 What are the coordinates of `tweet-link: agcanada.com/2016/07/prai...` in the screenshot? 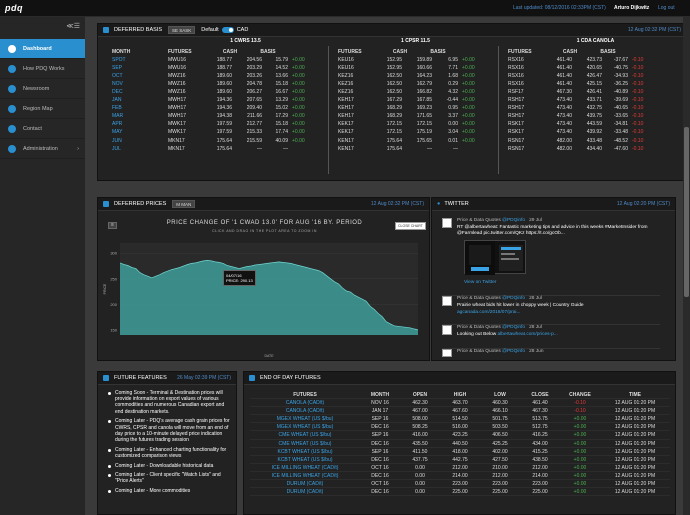 It's located at (488, 312).